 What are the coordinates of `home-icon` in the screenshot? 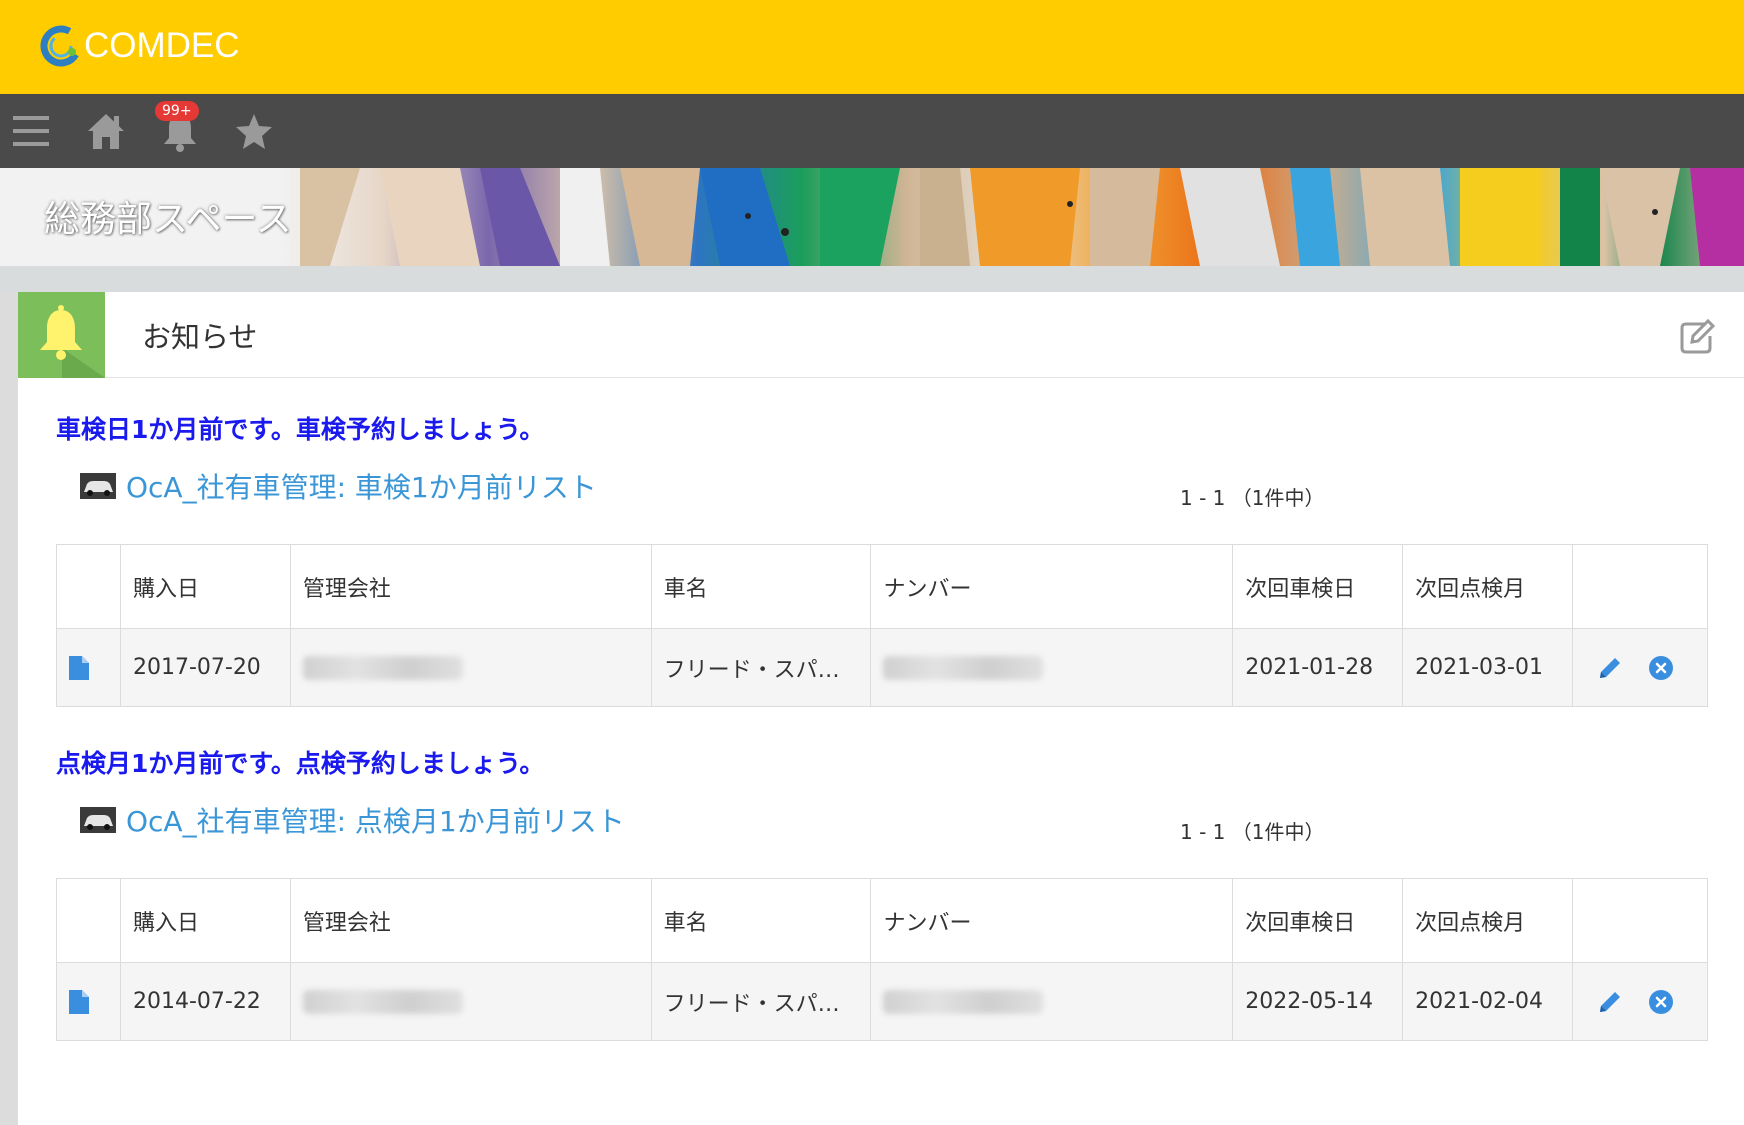 It's located at (106, 131).